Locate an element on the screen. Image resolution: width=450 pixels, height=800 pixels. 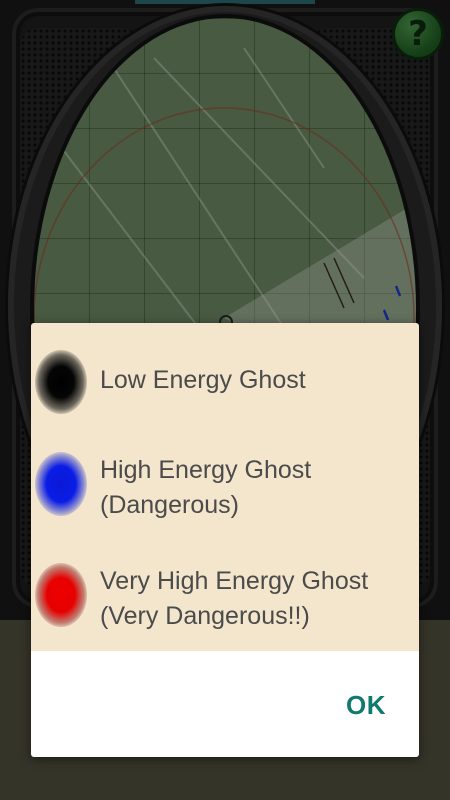
legend-item-high-energy: High Energy Ghost (Dangerous) is located at coordinates (225, 493).